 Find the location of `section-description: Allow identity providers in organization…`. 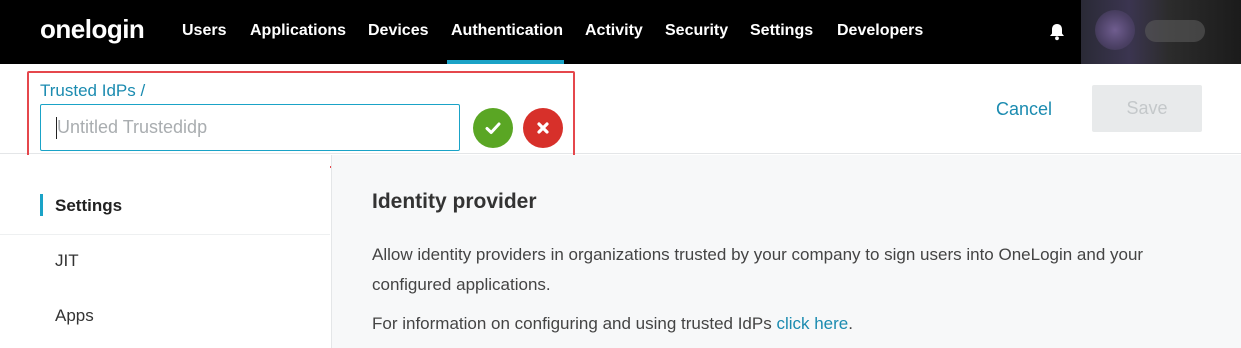

section-description: Allow identity providers in organization… is located at coordinates (758, 269).